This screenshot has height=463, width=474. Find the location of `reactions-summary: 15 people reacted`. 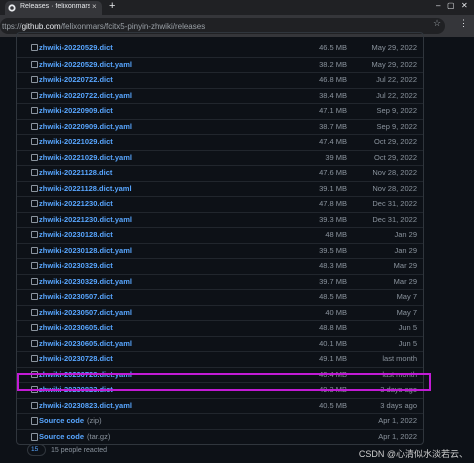

reactions-summary: 15 people reacted is located at coordinates (79, 450).